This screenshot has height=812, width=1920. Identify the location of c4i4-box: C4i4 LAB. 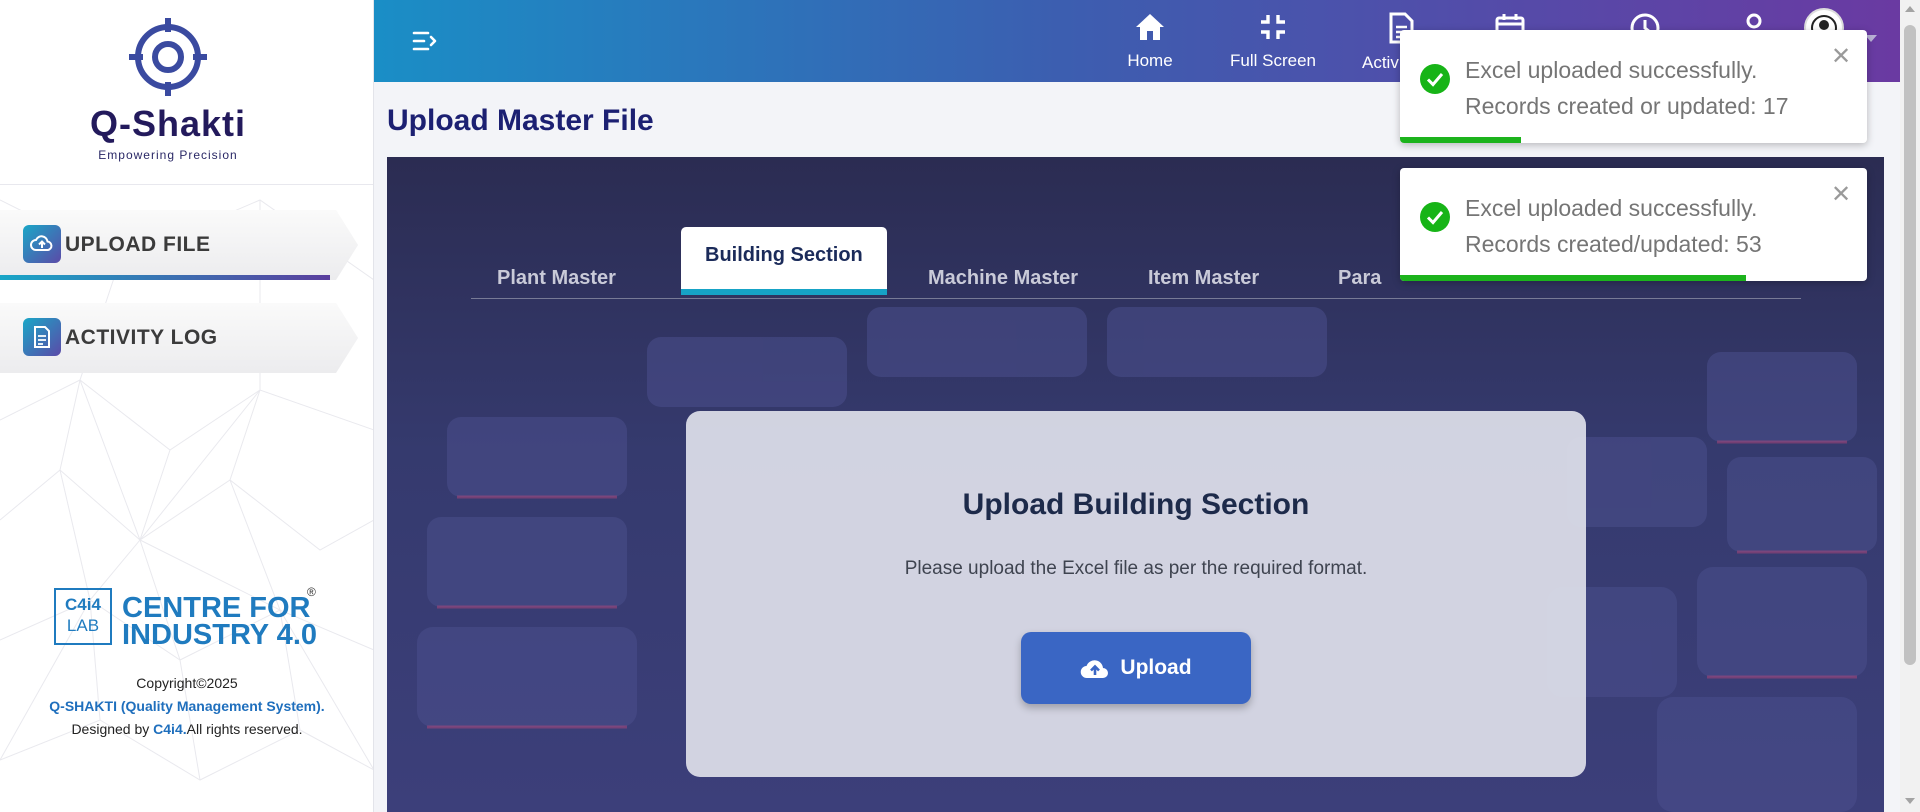
(83, 616).